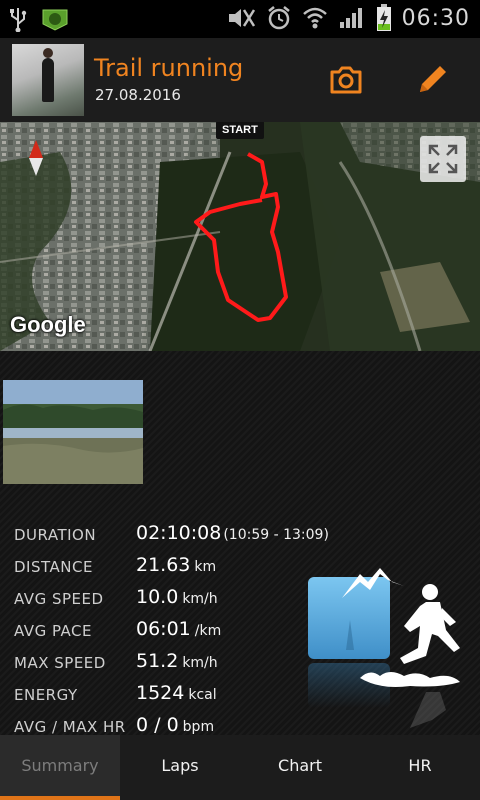  I want to click on stat-label: DISTANCE, so click(53, 567).